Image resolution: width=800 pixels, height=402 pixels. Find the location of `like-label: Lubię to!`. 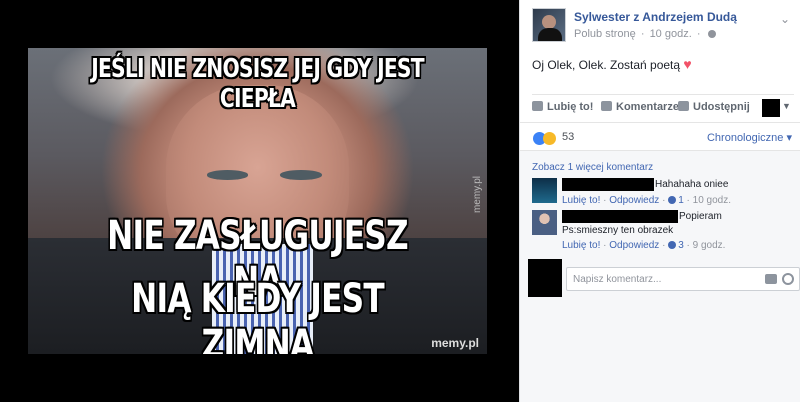

like-label: Lubię to! is located at coordinates (570, 107).